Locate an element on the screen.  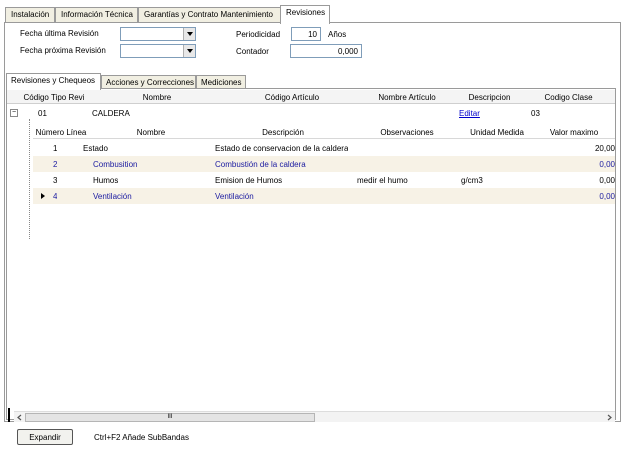
periodicidad-unit: Años is located at coordinates (337, 34).